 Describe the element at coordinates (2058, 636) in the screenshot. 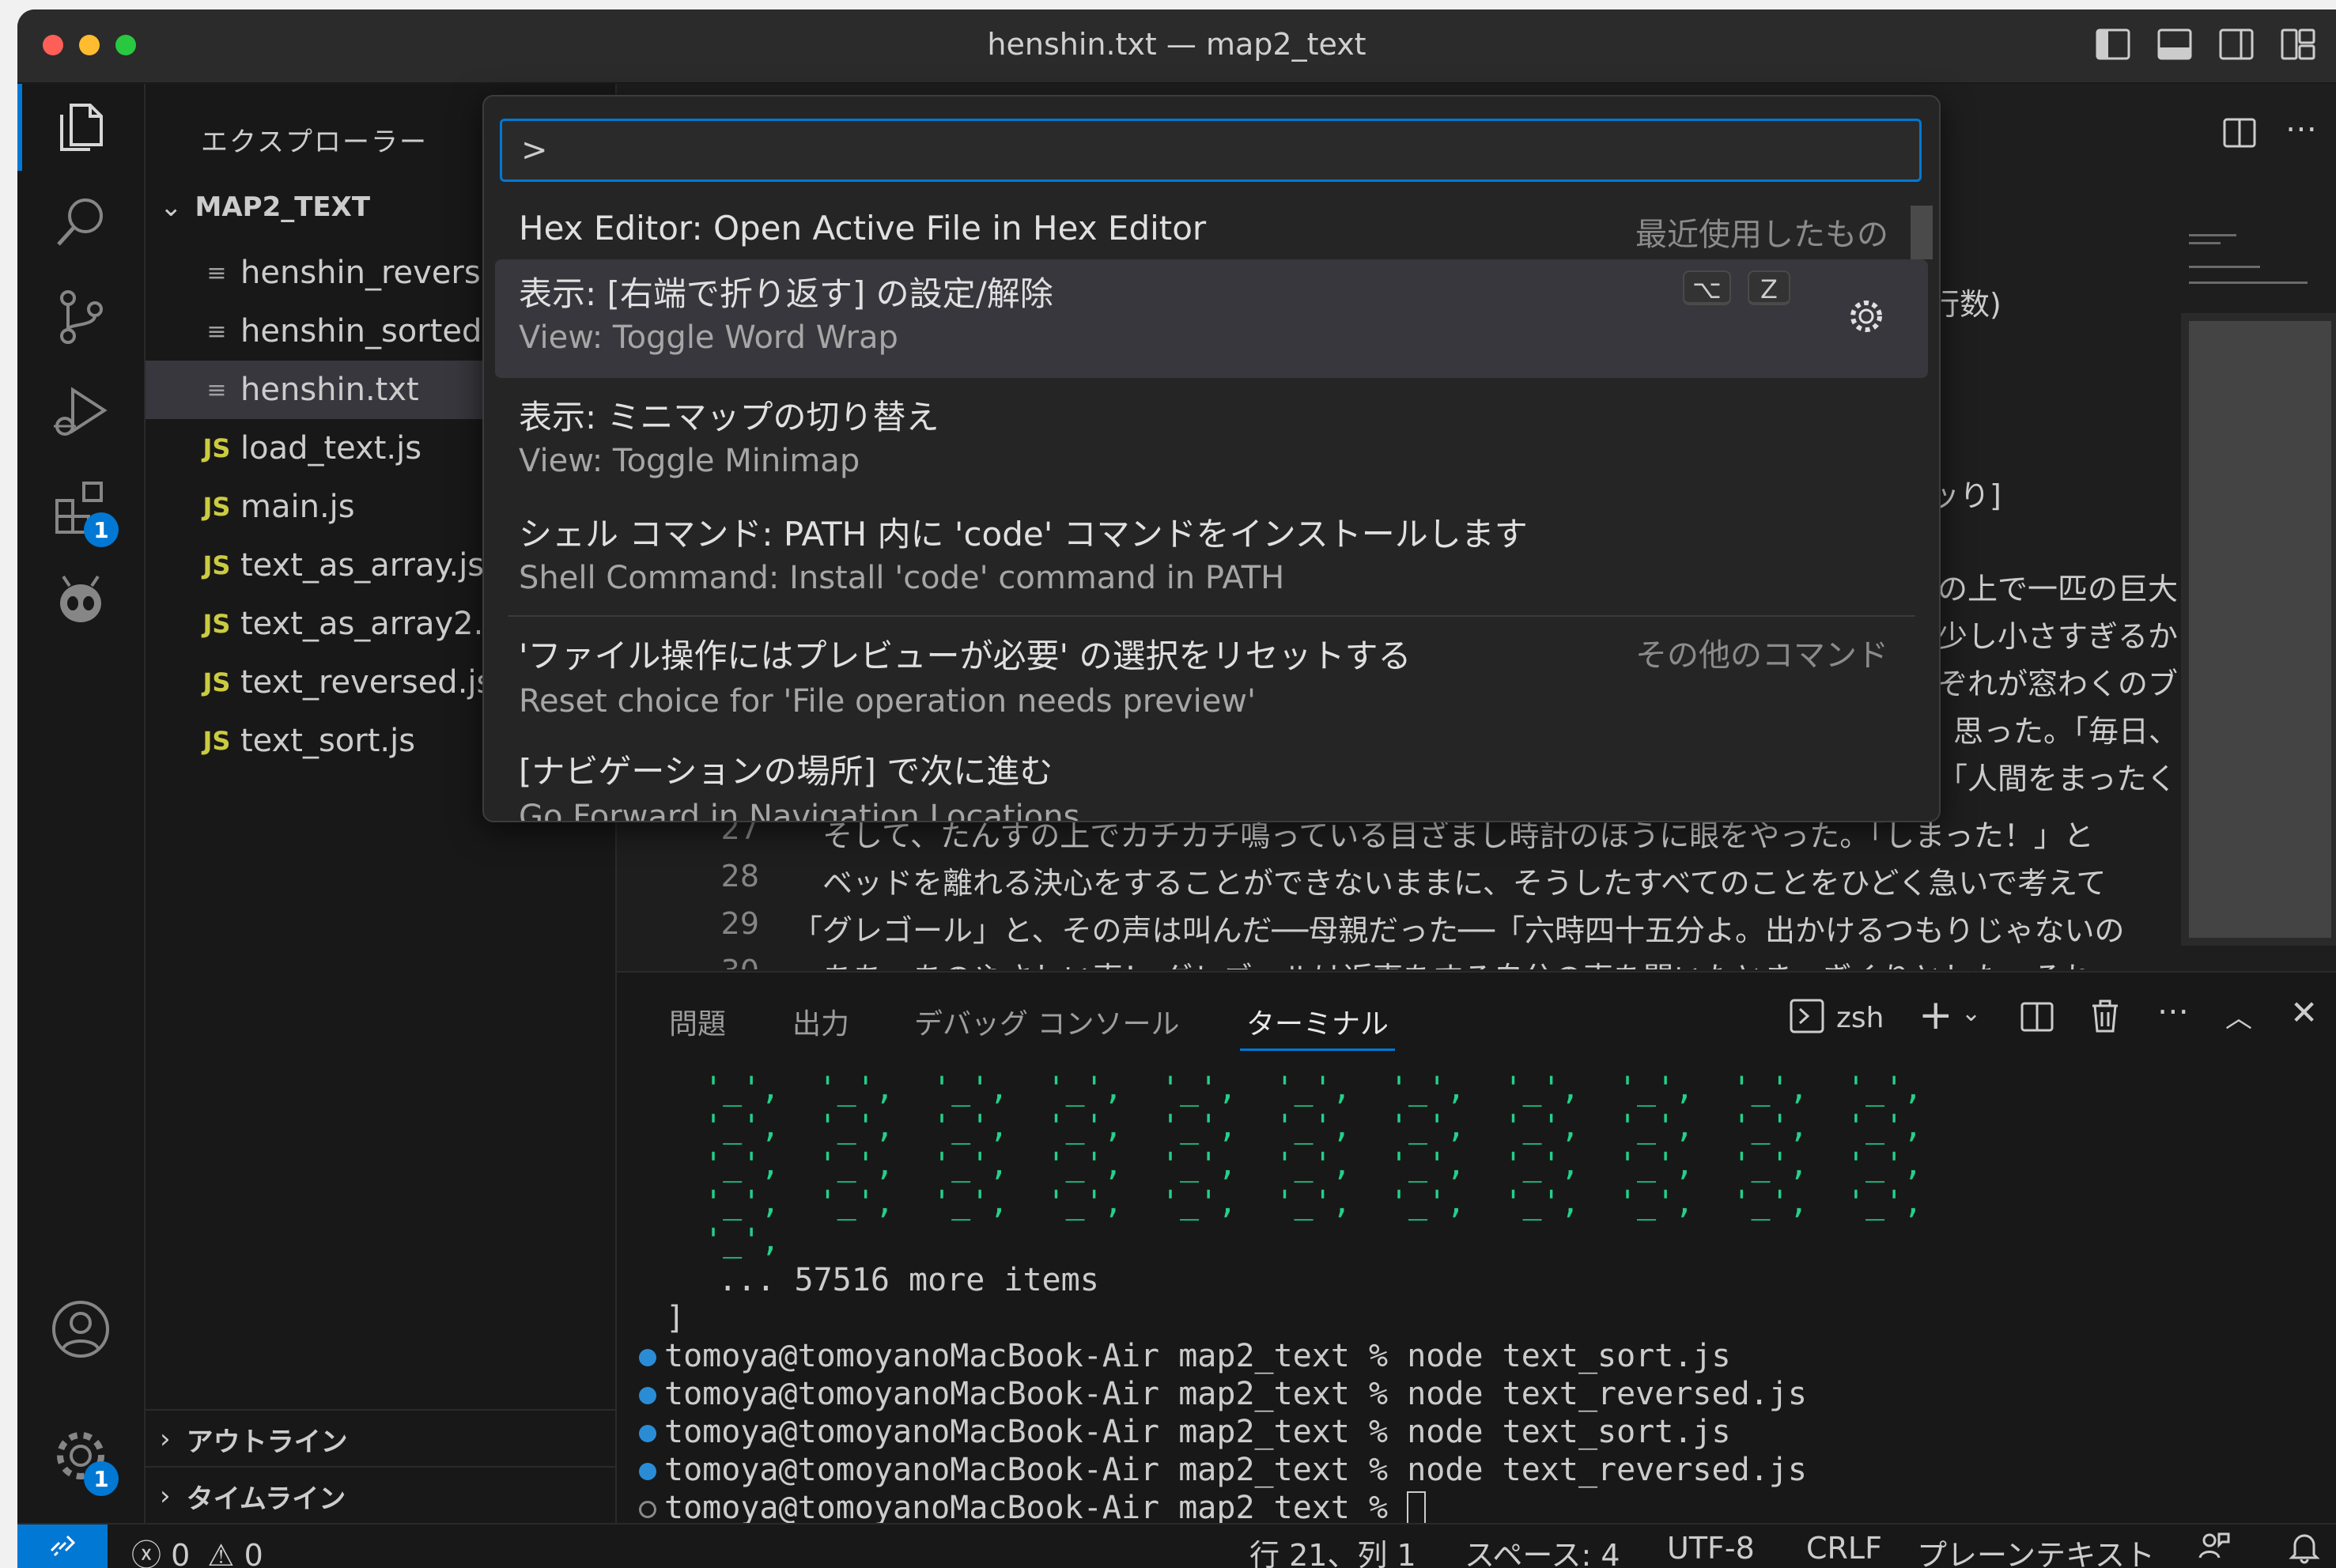

I see `editor-text-fragment: 少し小さすぎるか` at that location.